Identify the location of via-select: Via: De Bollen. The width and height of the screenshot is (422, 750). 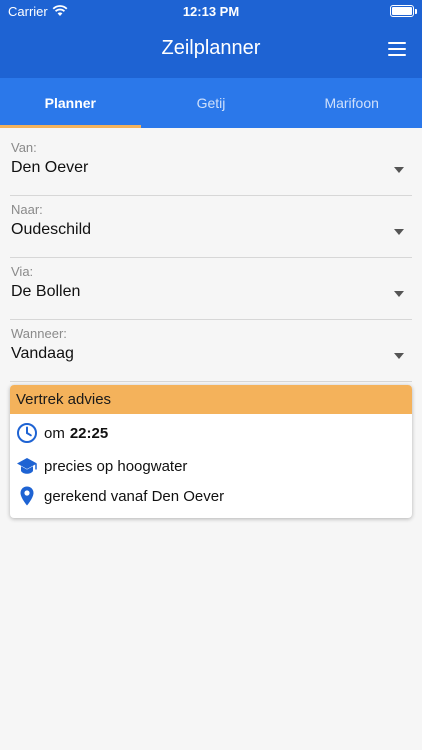
(211, 292).